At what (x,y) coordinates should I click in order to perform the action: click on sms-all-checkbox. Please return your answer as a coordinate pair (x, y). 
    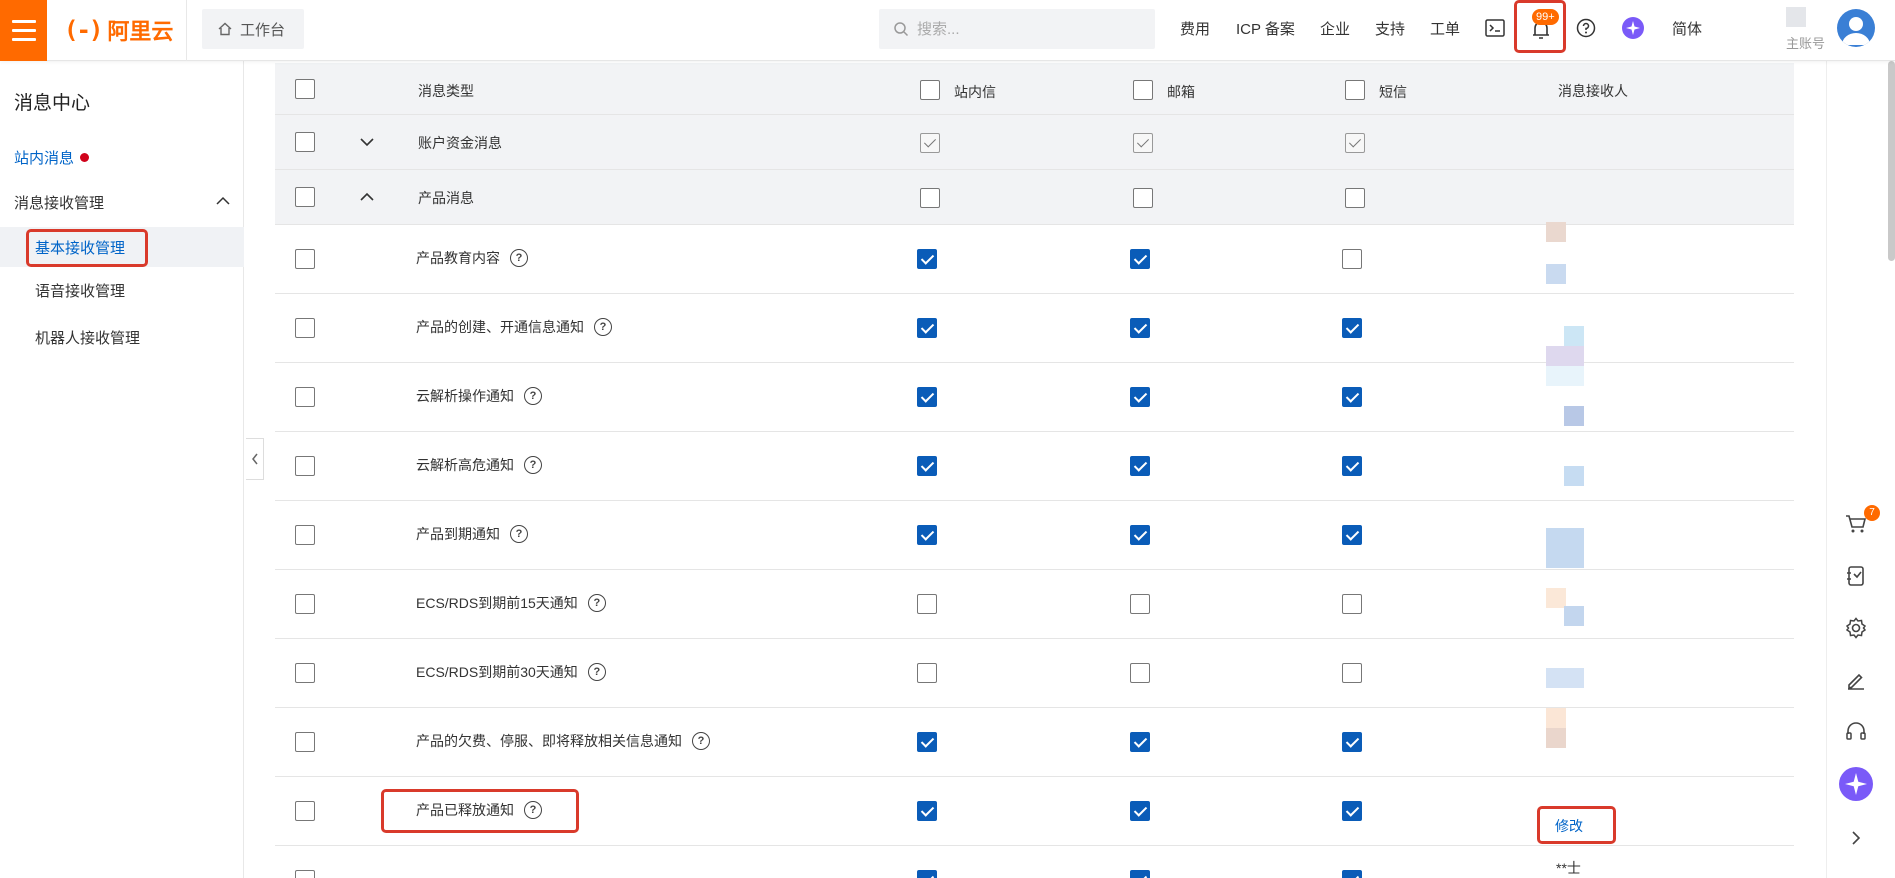
    Looking at the image, I should click on (1355, 90).